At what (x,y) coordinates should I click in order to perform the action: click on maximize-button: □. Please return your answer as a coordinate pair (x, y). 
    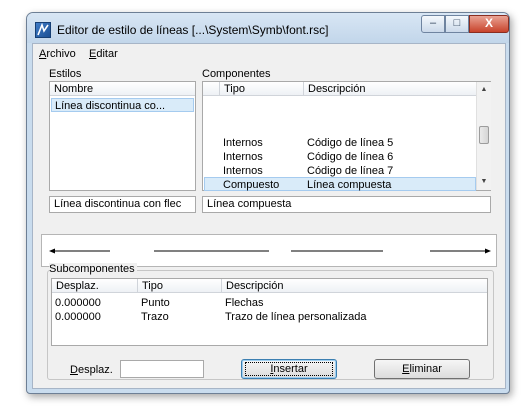
    Looking at the image, I should click on (457, 24).